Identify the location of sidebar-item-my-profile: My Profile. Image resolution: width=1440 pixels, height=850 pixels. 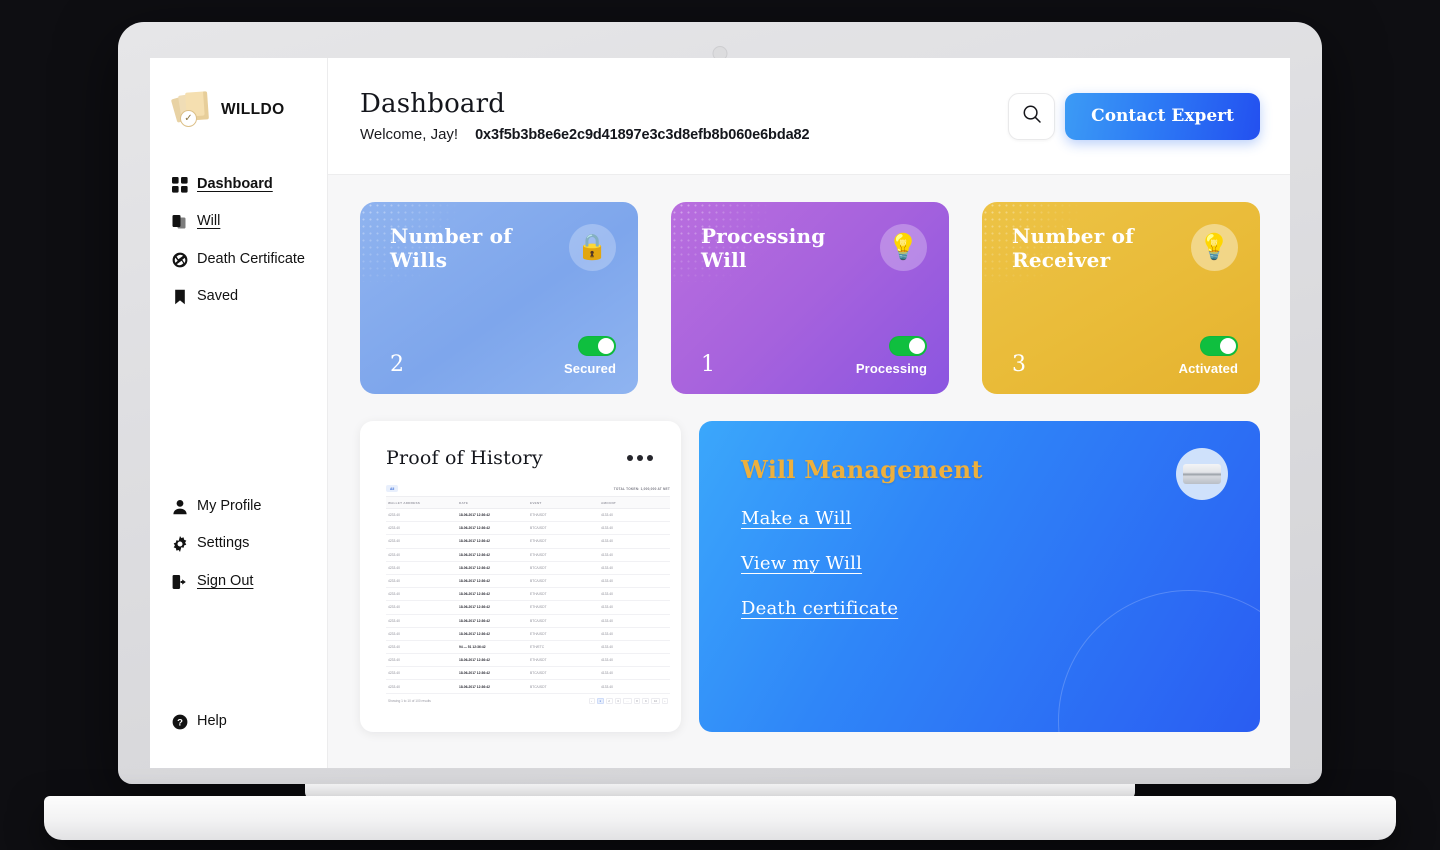
(238, 506).